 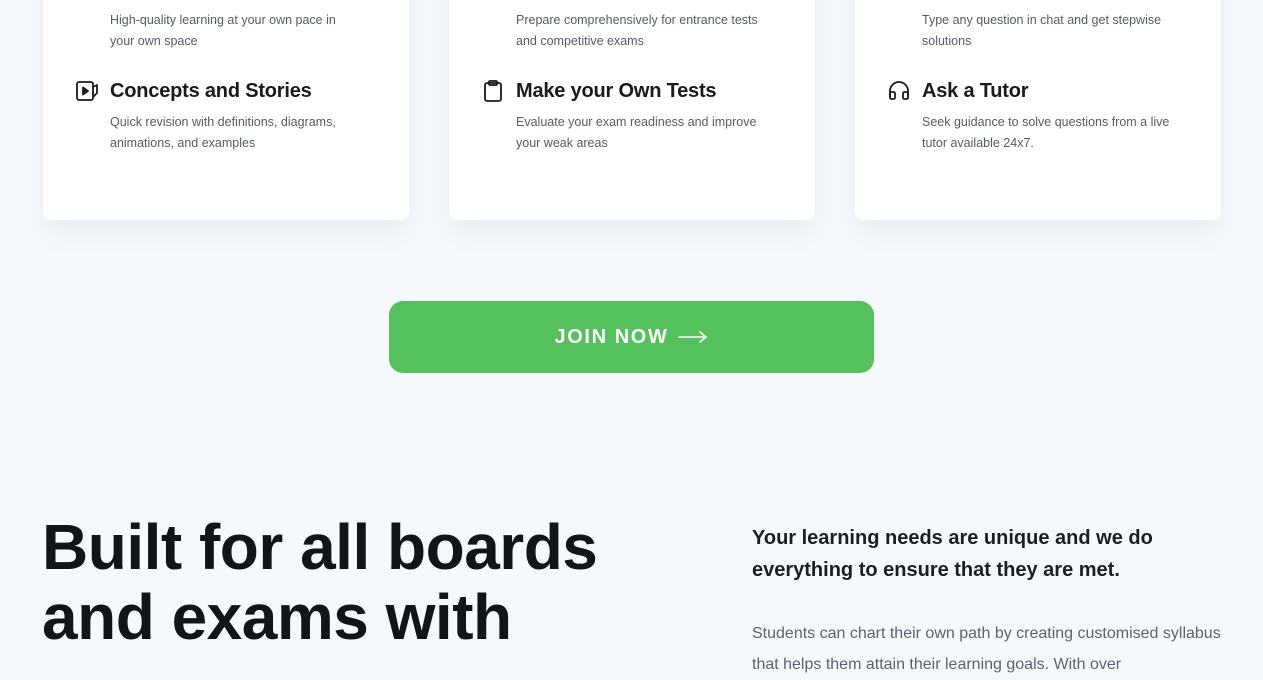 I want to click on headline-line-1: Built for all boards, so click(x=320, y=547).